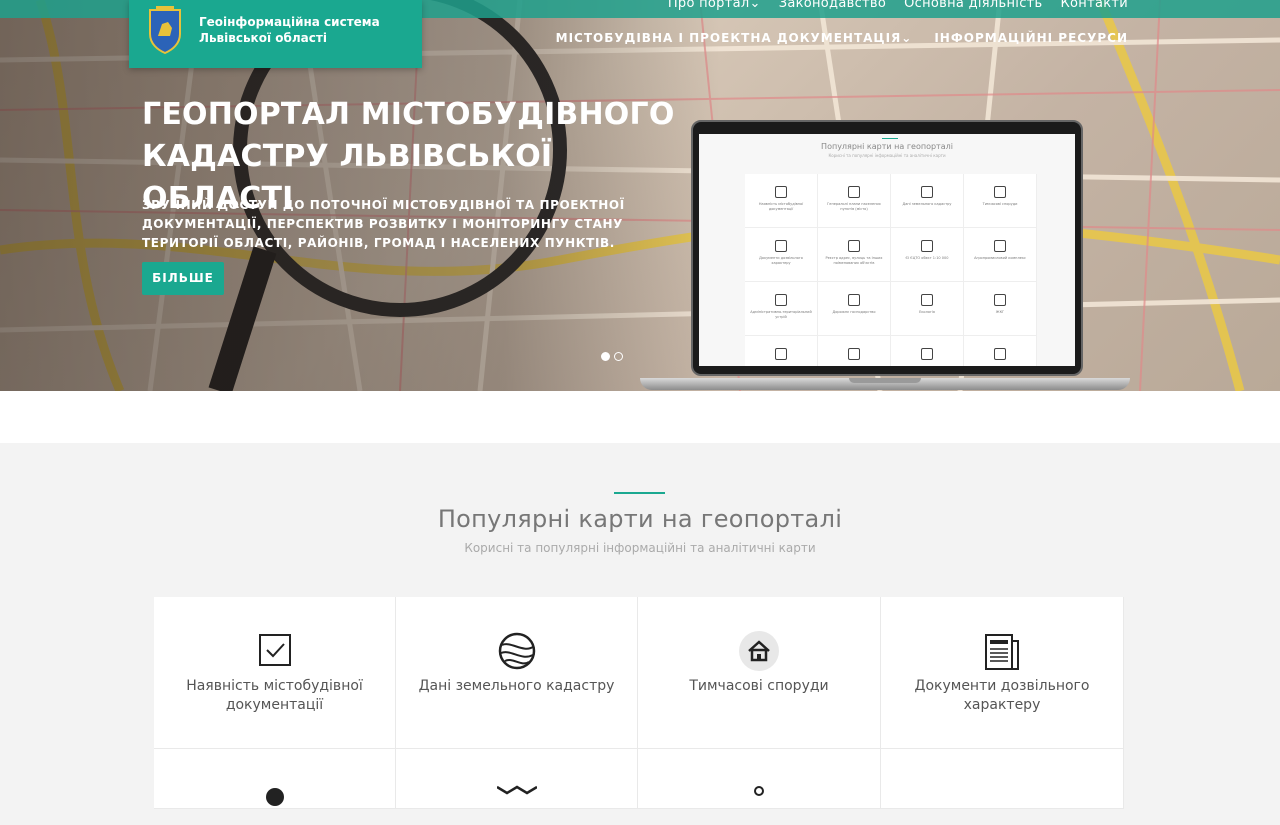 Image resolution: width=1280 pixels, height=825 pixels. Describe the element at coordinates (759, 686) in the screenshot. I see `map-card-label: Тимчасові споруди` at that location.